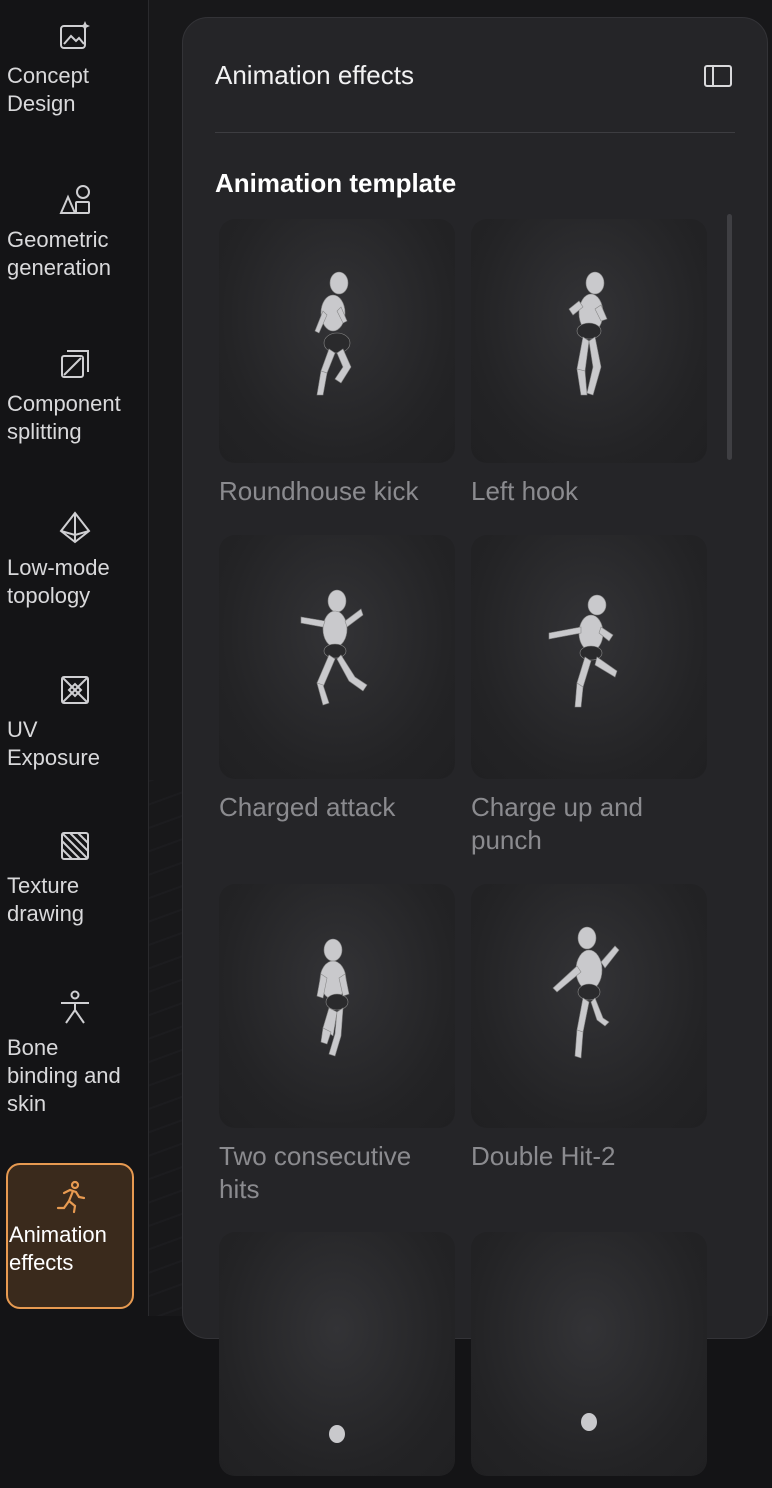  Describe the element at coordinates (319, 491) in the screenshot. I see `template-name: Roundhouse kick` at that location.